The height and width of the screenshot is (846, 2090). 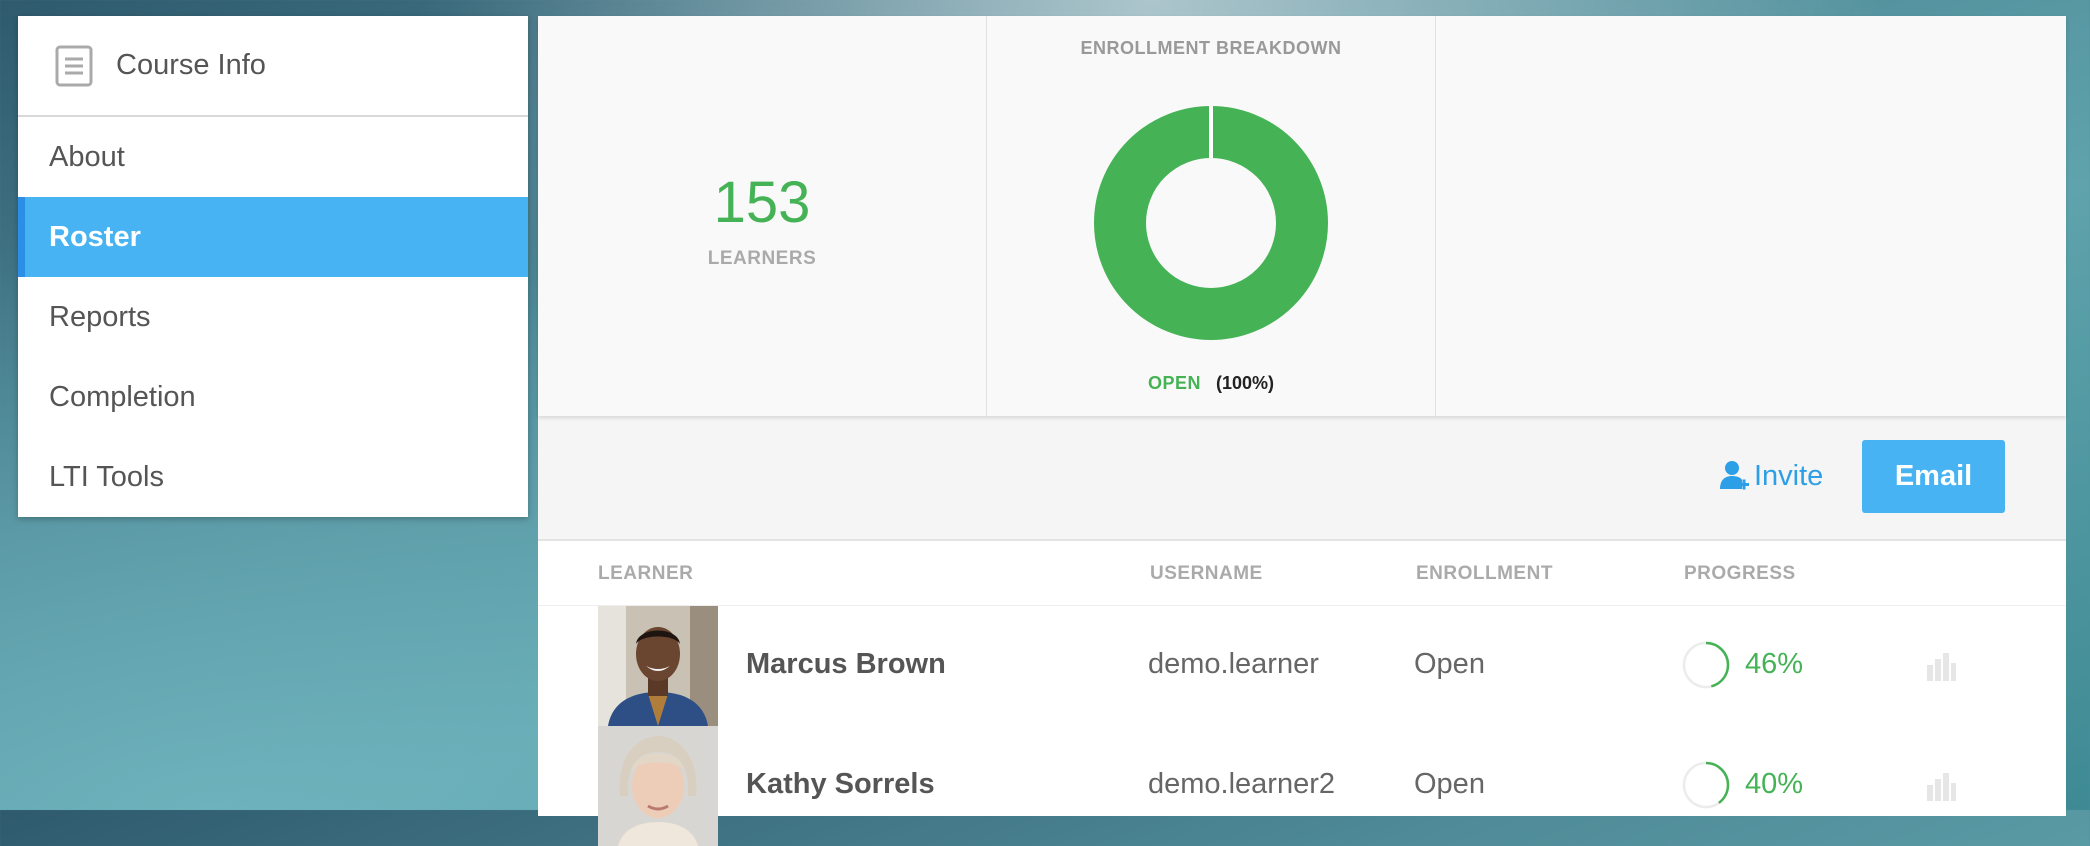 I want to click on sidebar-item-about: About, so click(x=273, y=157).